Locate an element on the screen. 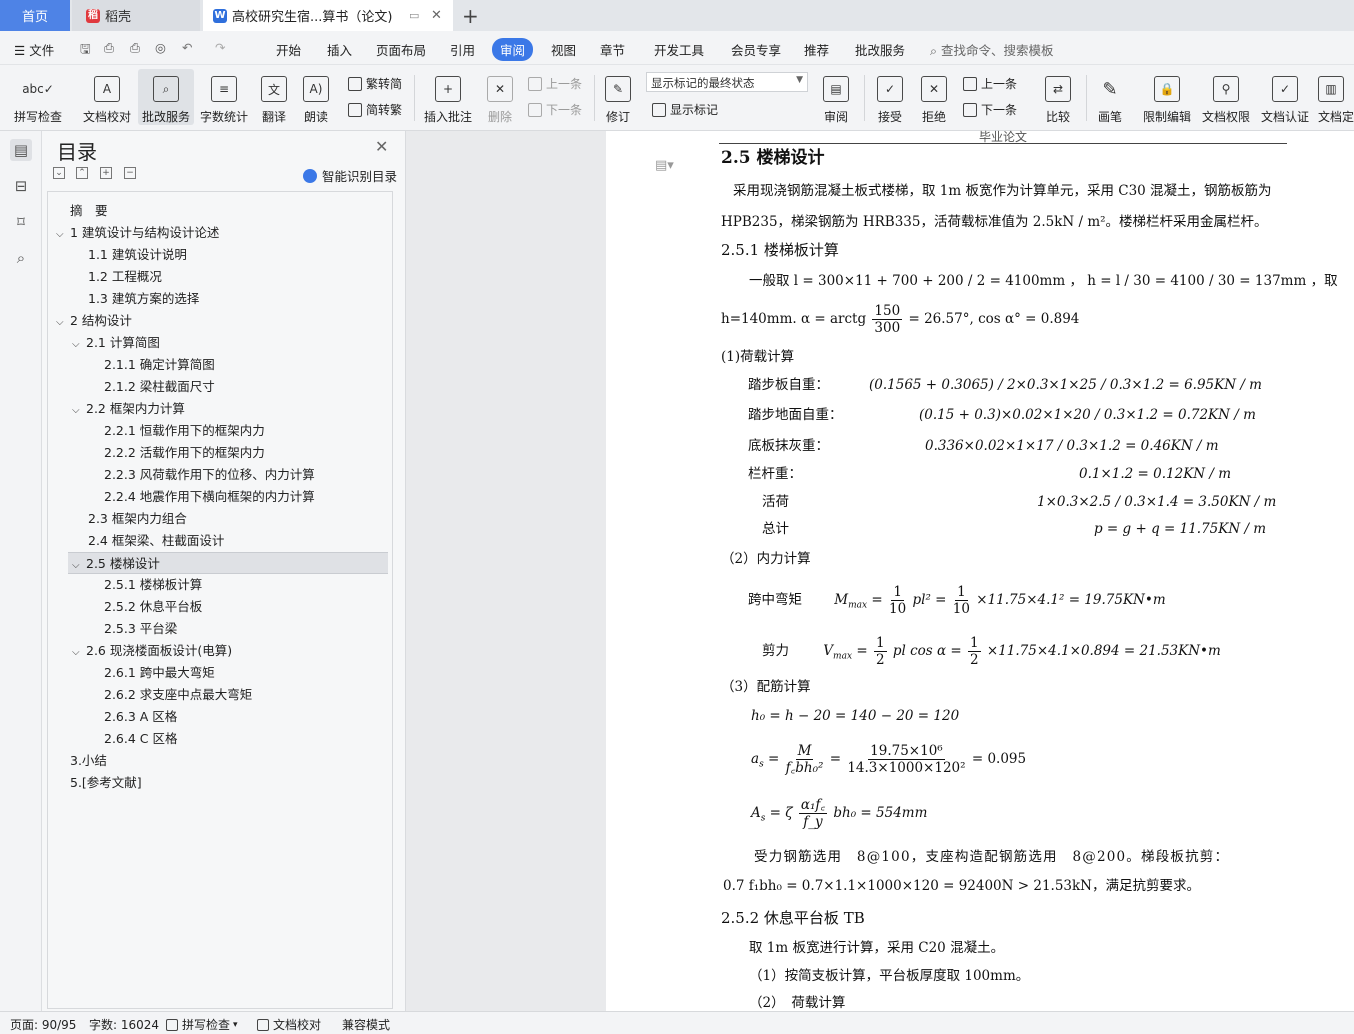 The image size is (1354, 1034). prev-change-button: 上一条 is located at coordinates (990, 83).